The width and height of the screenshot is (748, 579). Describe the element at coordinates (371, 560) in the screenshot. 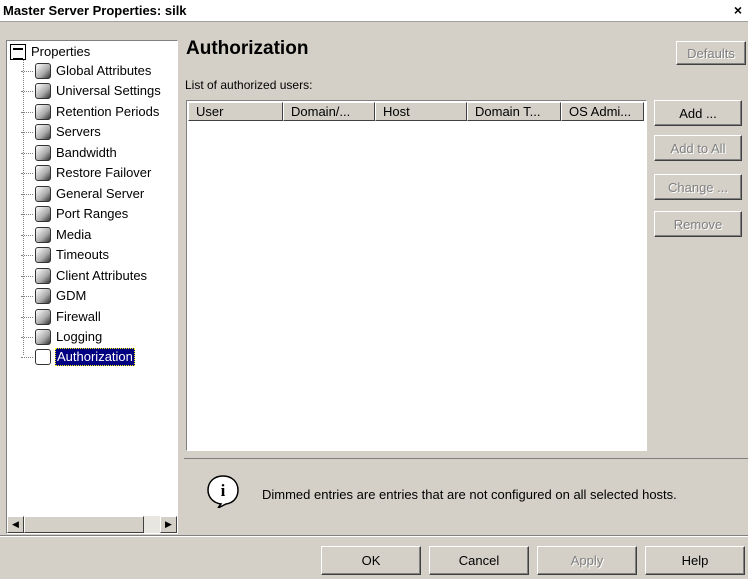

I see `ok-button: OK` at that location.